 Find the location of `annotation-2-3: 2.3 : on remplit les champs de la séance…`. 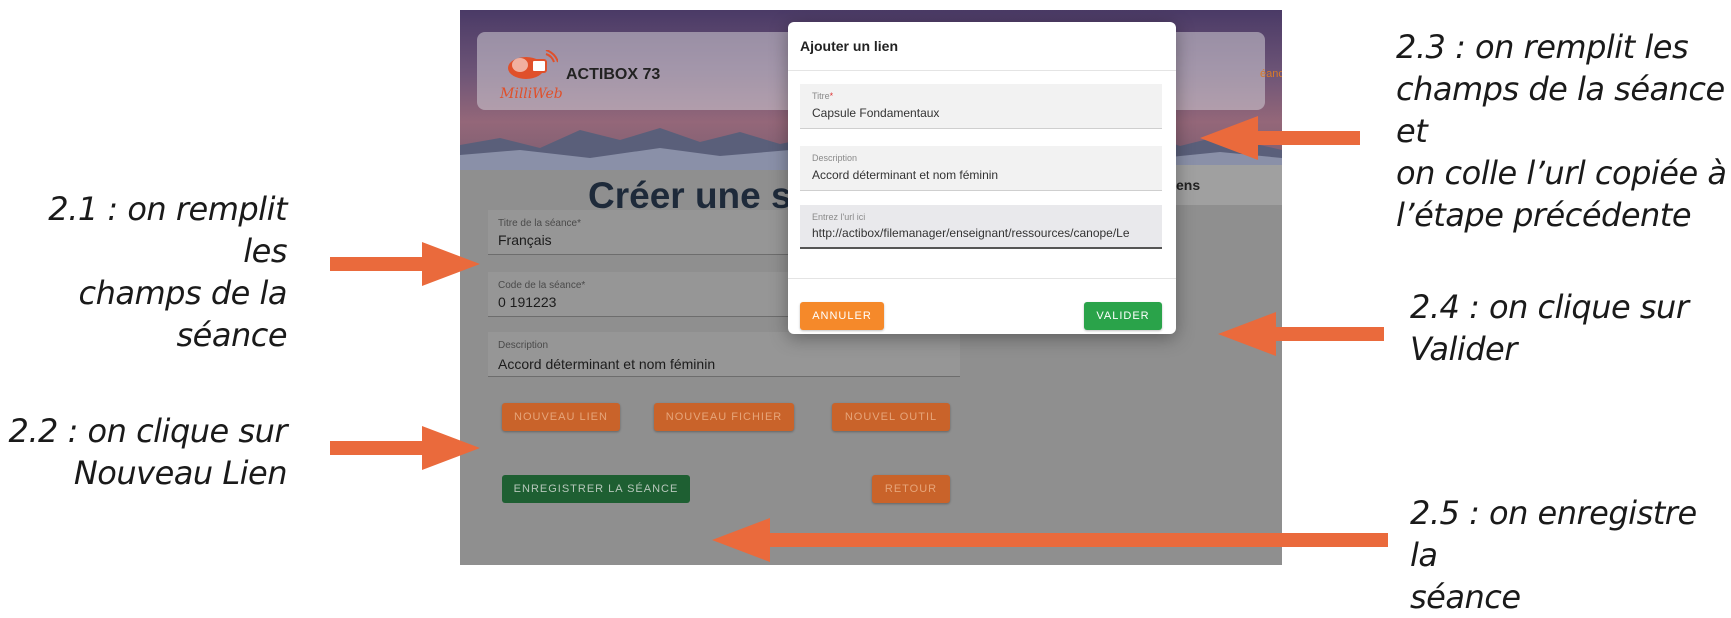

annotation-2-3: 2.3 : on remplit les champs de la séance… is located at coordinates (1563, 131).